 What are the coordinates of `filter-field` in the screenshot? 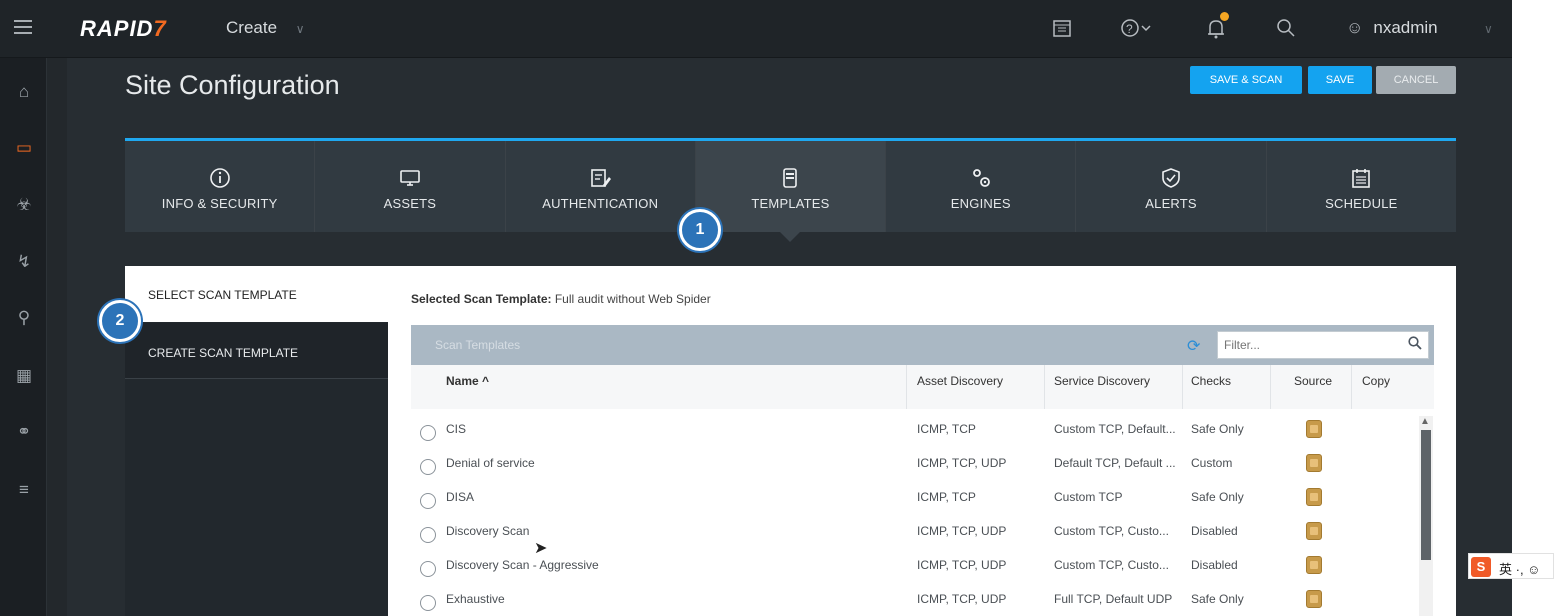 It's located at (1323, 345).